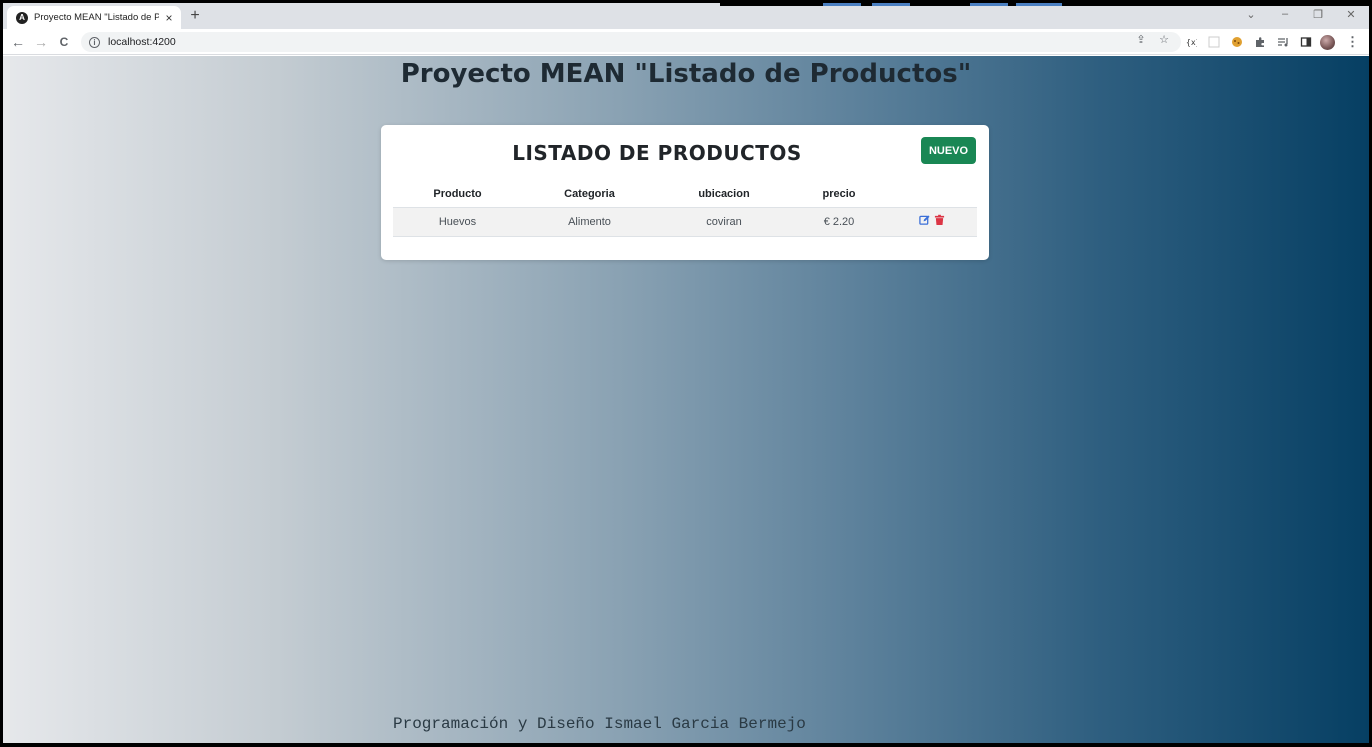 The height and width of the screenshot is (747, 1372). What do you see at coordinates (1318, 14) in the screenshot?
I see `restore-button: ❐` at bounding box center [1318, 14].